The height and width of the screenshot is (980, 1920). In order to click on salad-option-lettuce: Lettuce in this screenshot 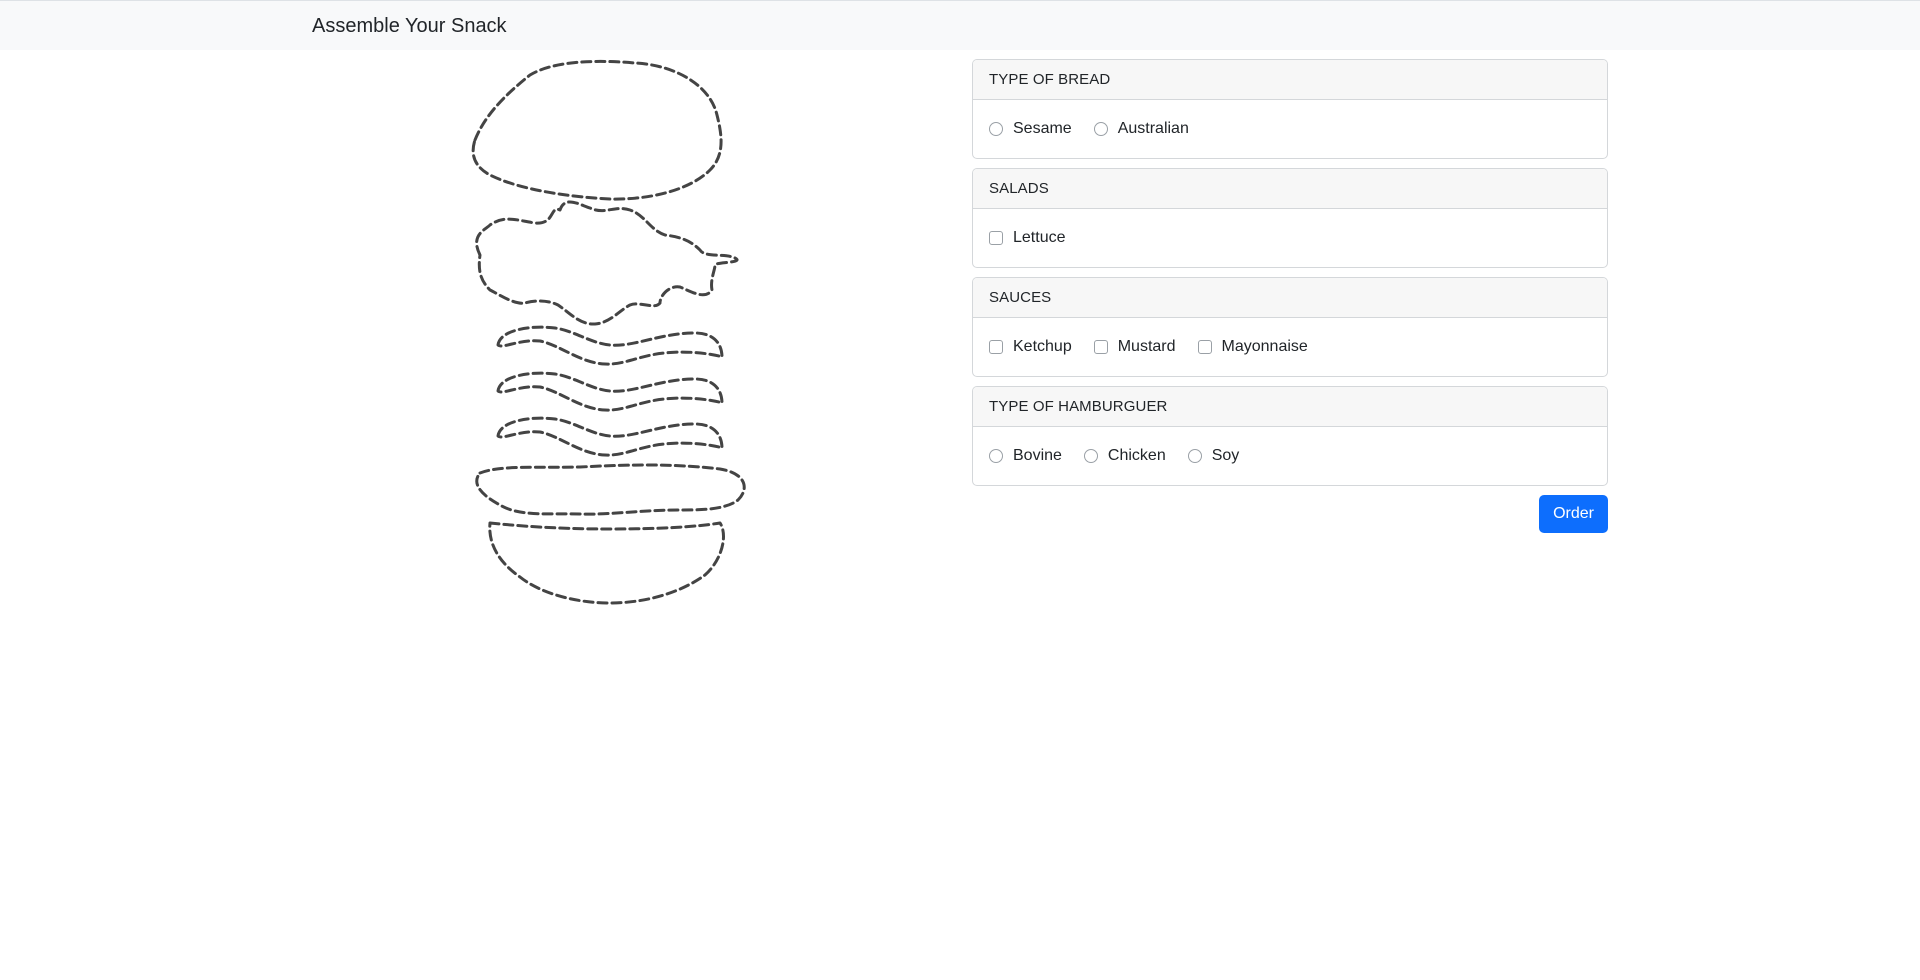, I will do `click(1027, 238)`.